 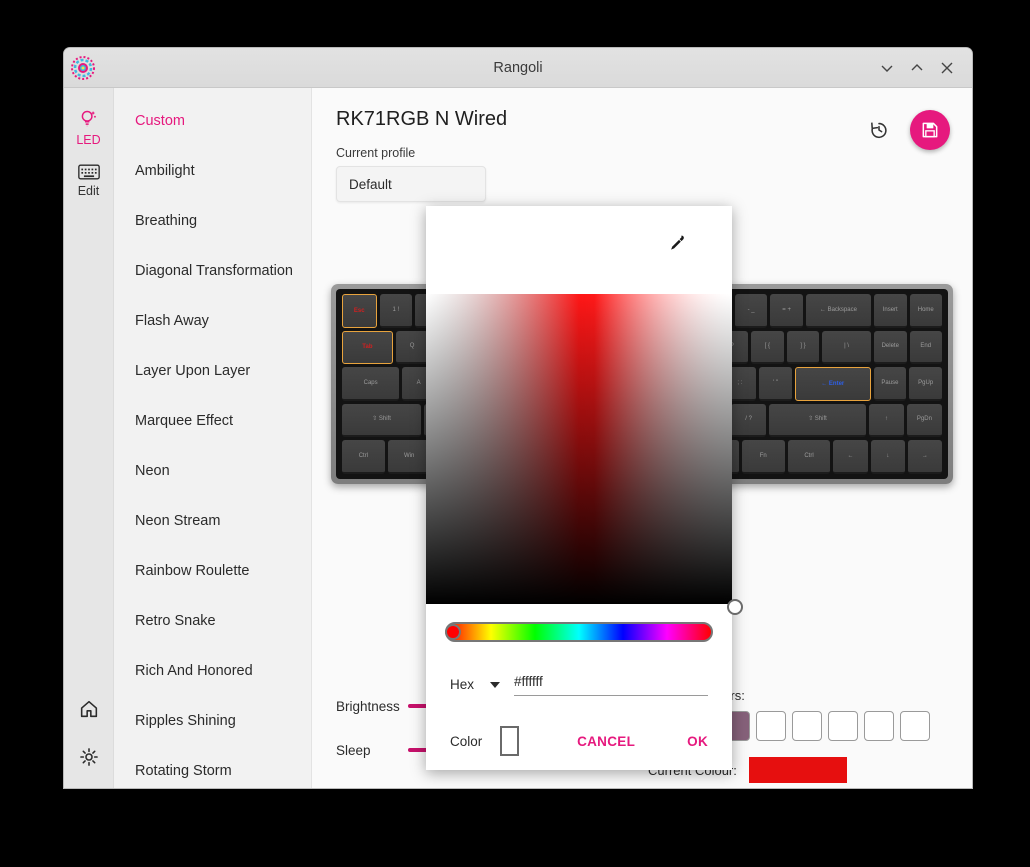 I want to click on gear-icon, so click(x=89, y=757).